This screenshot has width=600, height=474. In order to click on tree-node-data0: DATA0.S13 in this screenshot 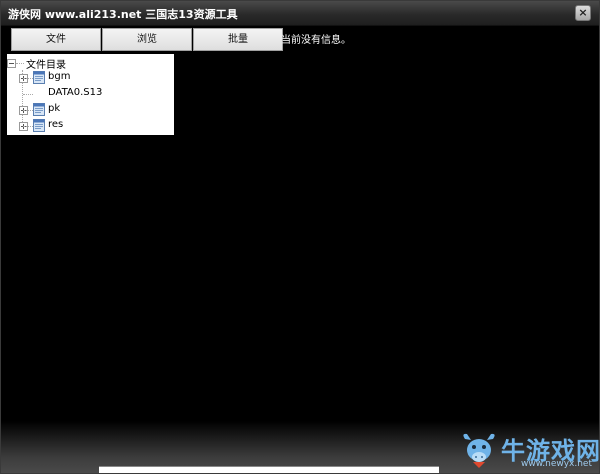, I will do `click(92, 94)`.